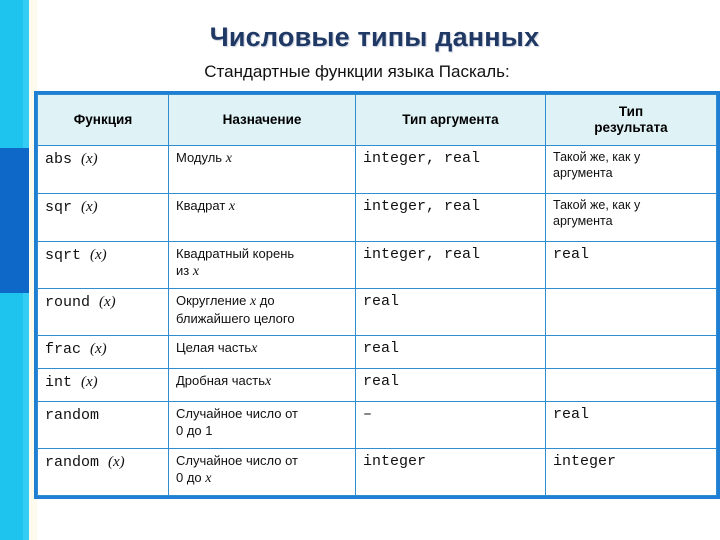 Image resolution: width=720 pixels, height=540 pixels. Describe the element at coordinates (33, 270) in the screenshot. I see `left-accent-rail-cream` at that location.